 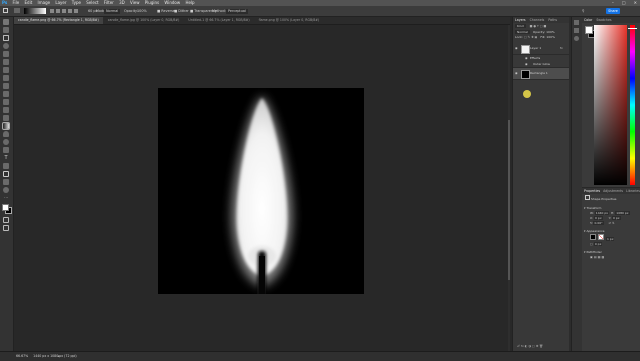 I want to click on lock-fill-row: Lock: □ ✎ ✚ ▣ Fill: 100%, so click(x=541, y=37).